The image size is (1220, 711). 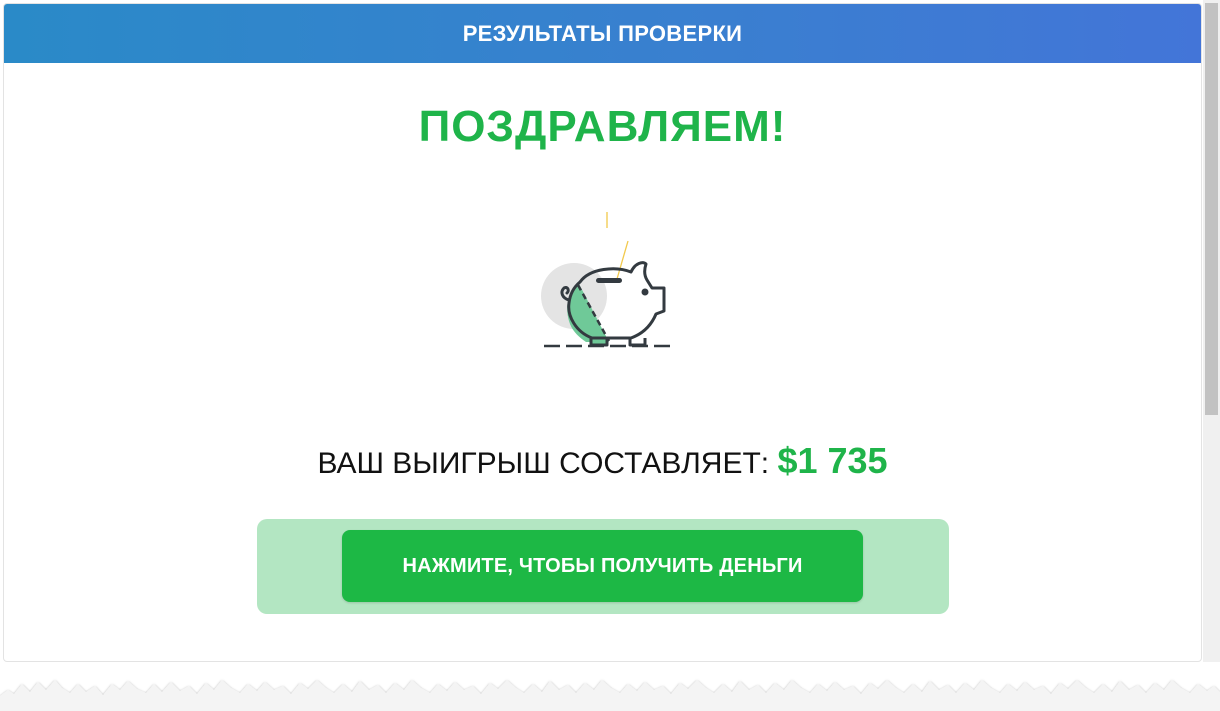 I want to click on card-header: РЕЗУЛЬТАТЫ ПРОВЕРКИ, so click(x=602, y=33).